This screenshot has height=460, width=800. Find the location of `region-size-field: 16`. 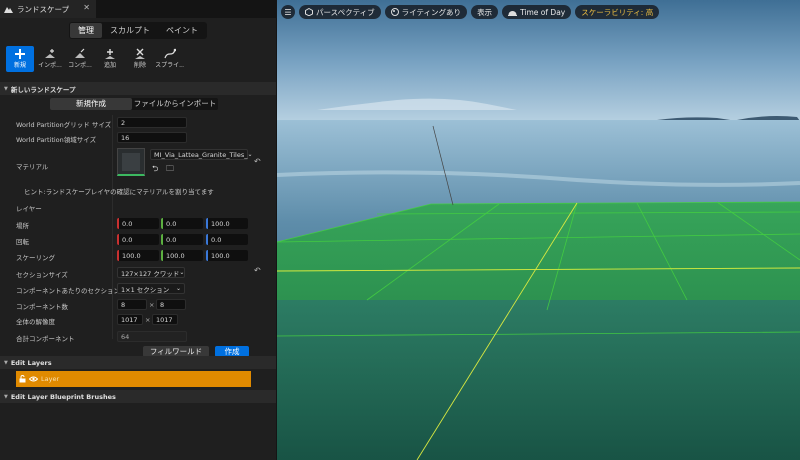

region-size-field: 16 is located at coordinates (152, 137).